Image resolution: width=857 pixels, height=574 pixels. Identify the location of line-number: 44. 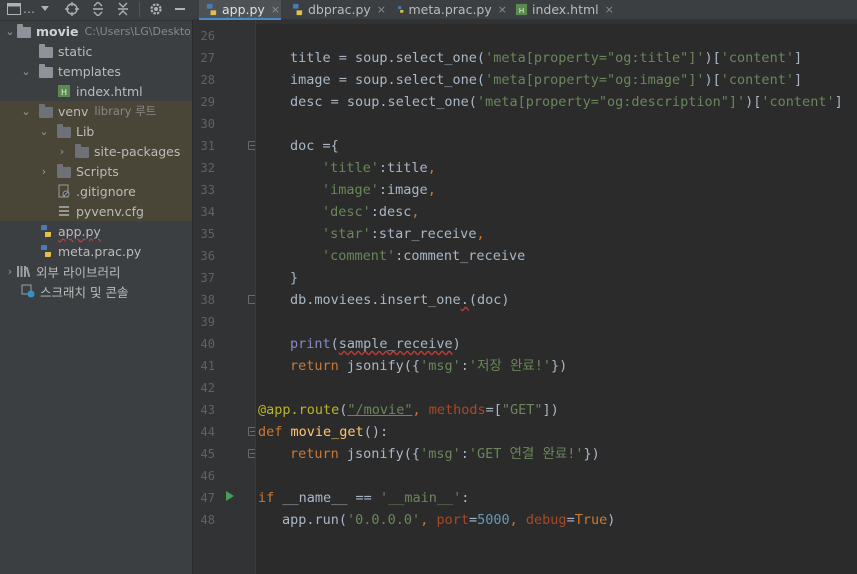
(207, 432).